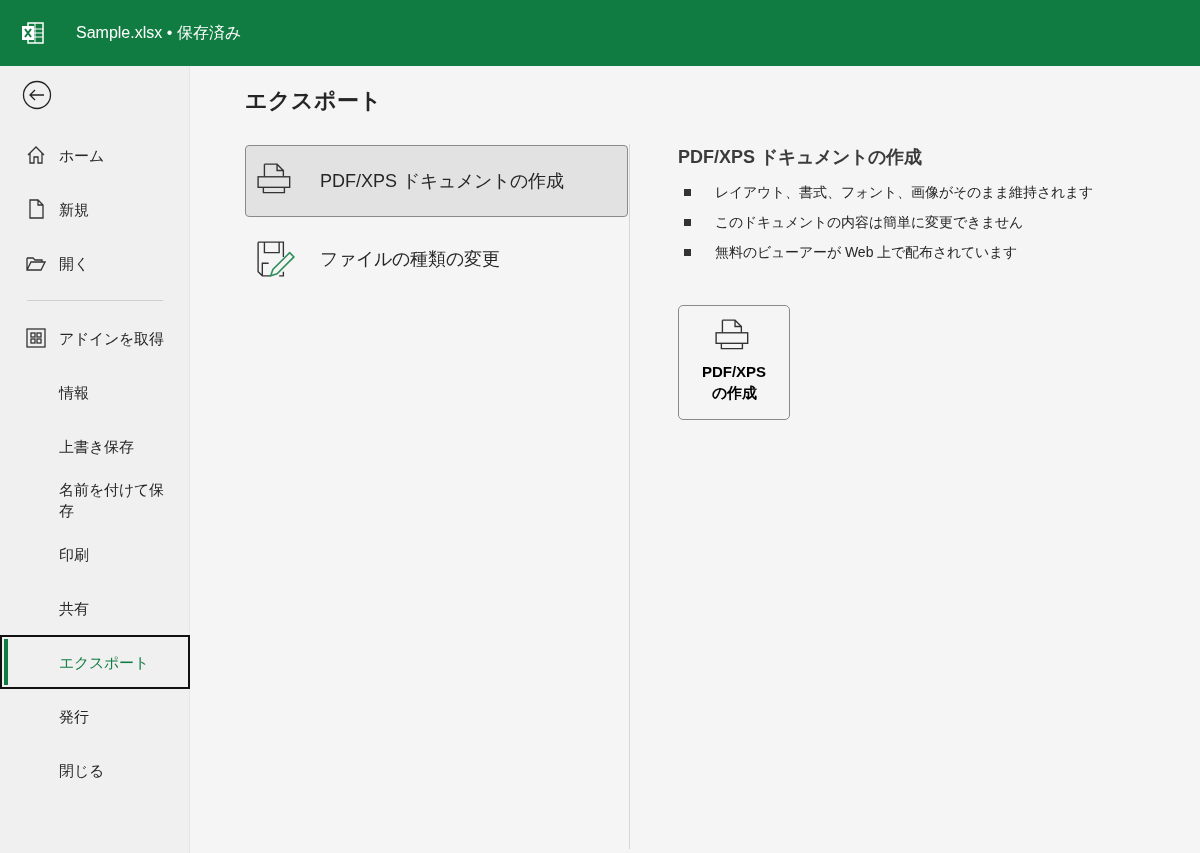 Image resolution: width=1200 pixels, height=853 pixels. Describe the element at coordinates (95, 155) in the screenshot. I see `sidebar-item: ホーム` at that location.